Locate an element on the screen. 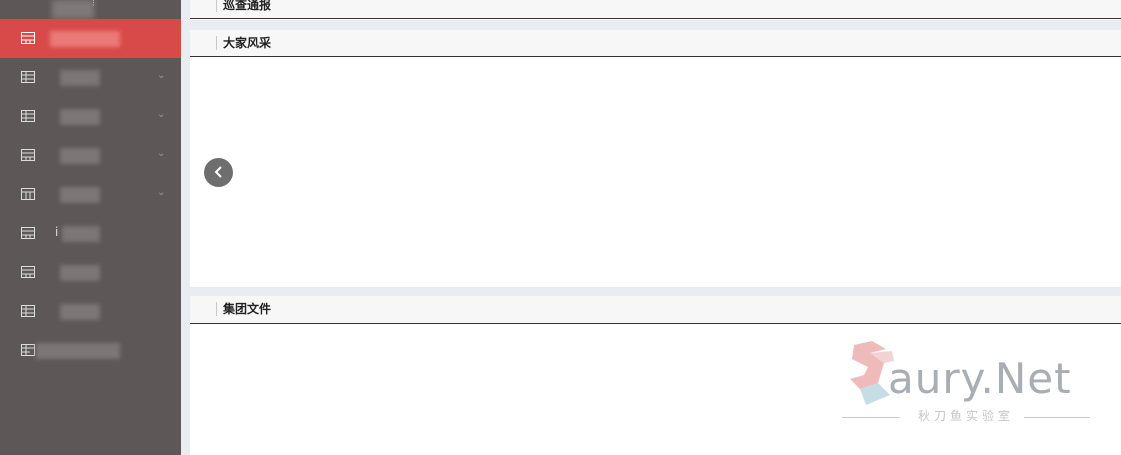 This screenshot has width=1121, height=455. sidebar-header-blurred-text is located at coordinates (73, 9).